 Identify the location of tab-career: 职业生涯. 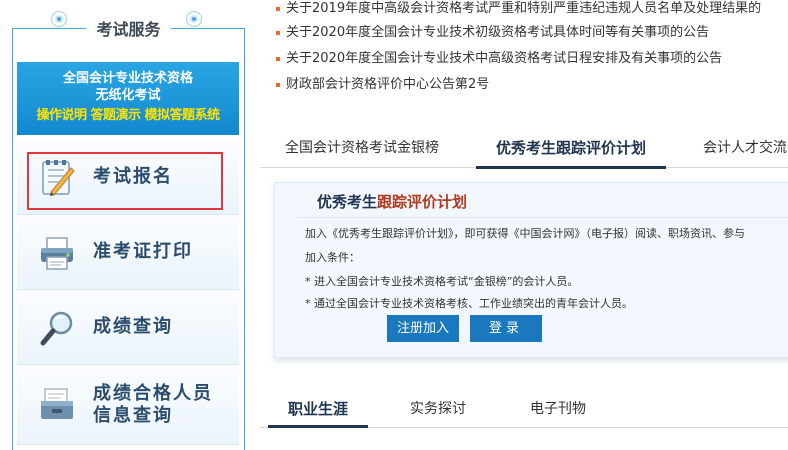
(318, 410).